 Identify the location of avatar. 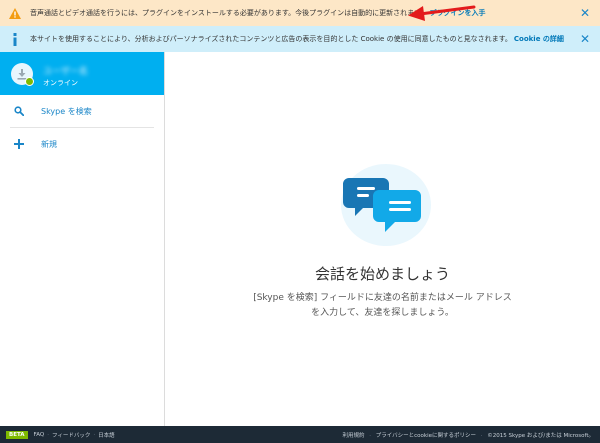
(22, 74).